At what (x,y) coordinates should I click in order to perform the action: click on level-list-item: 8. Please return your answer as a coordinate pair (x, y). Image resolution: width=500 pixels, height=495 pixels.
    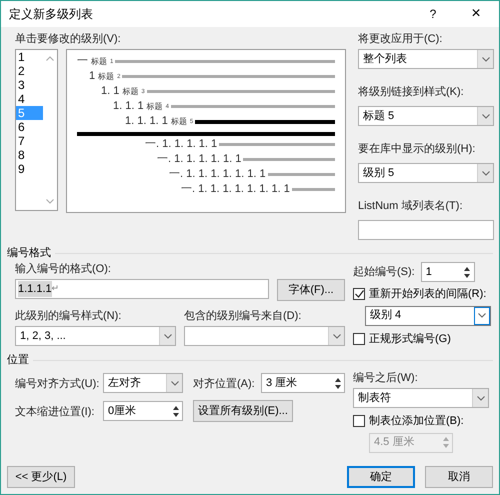
    Looking at the image, I should click on (29, 155).